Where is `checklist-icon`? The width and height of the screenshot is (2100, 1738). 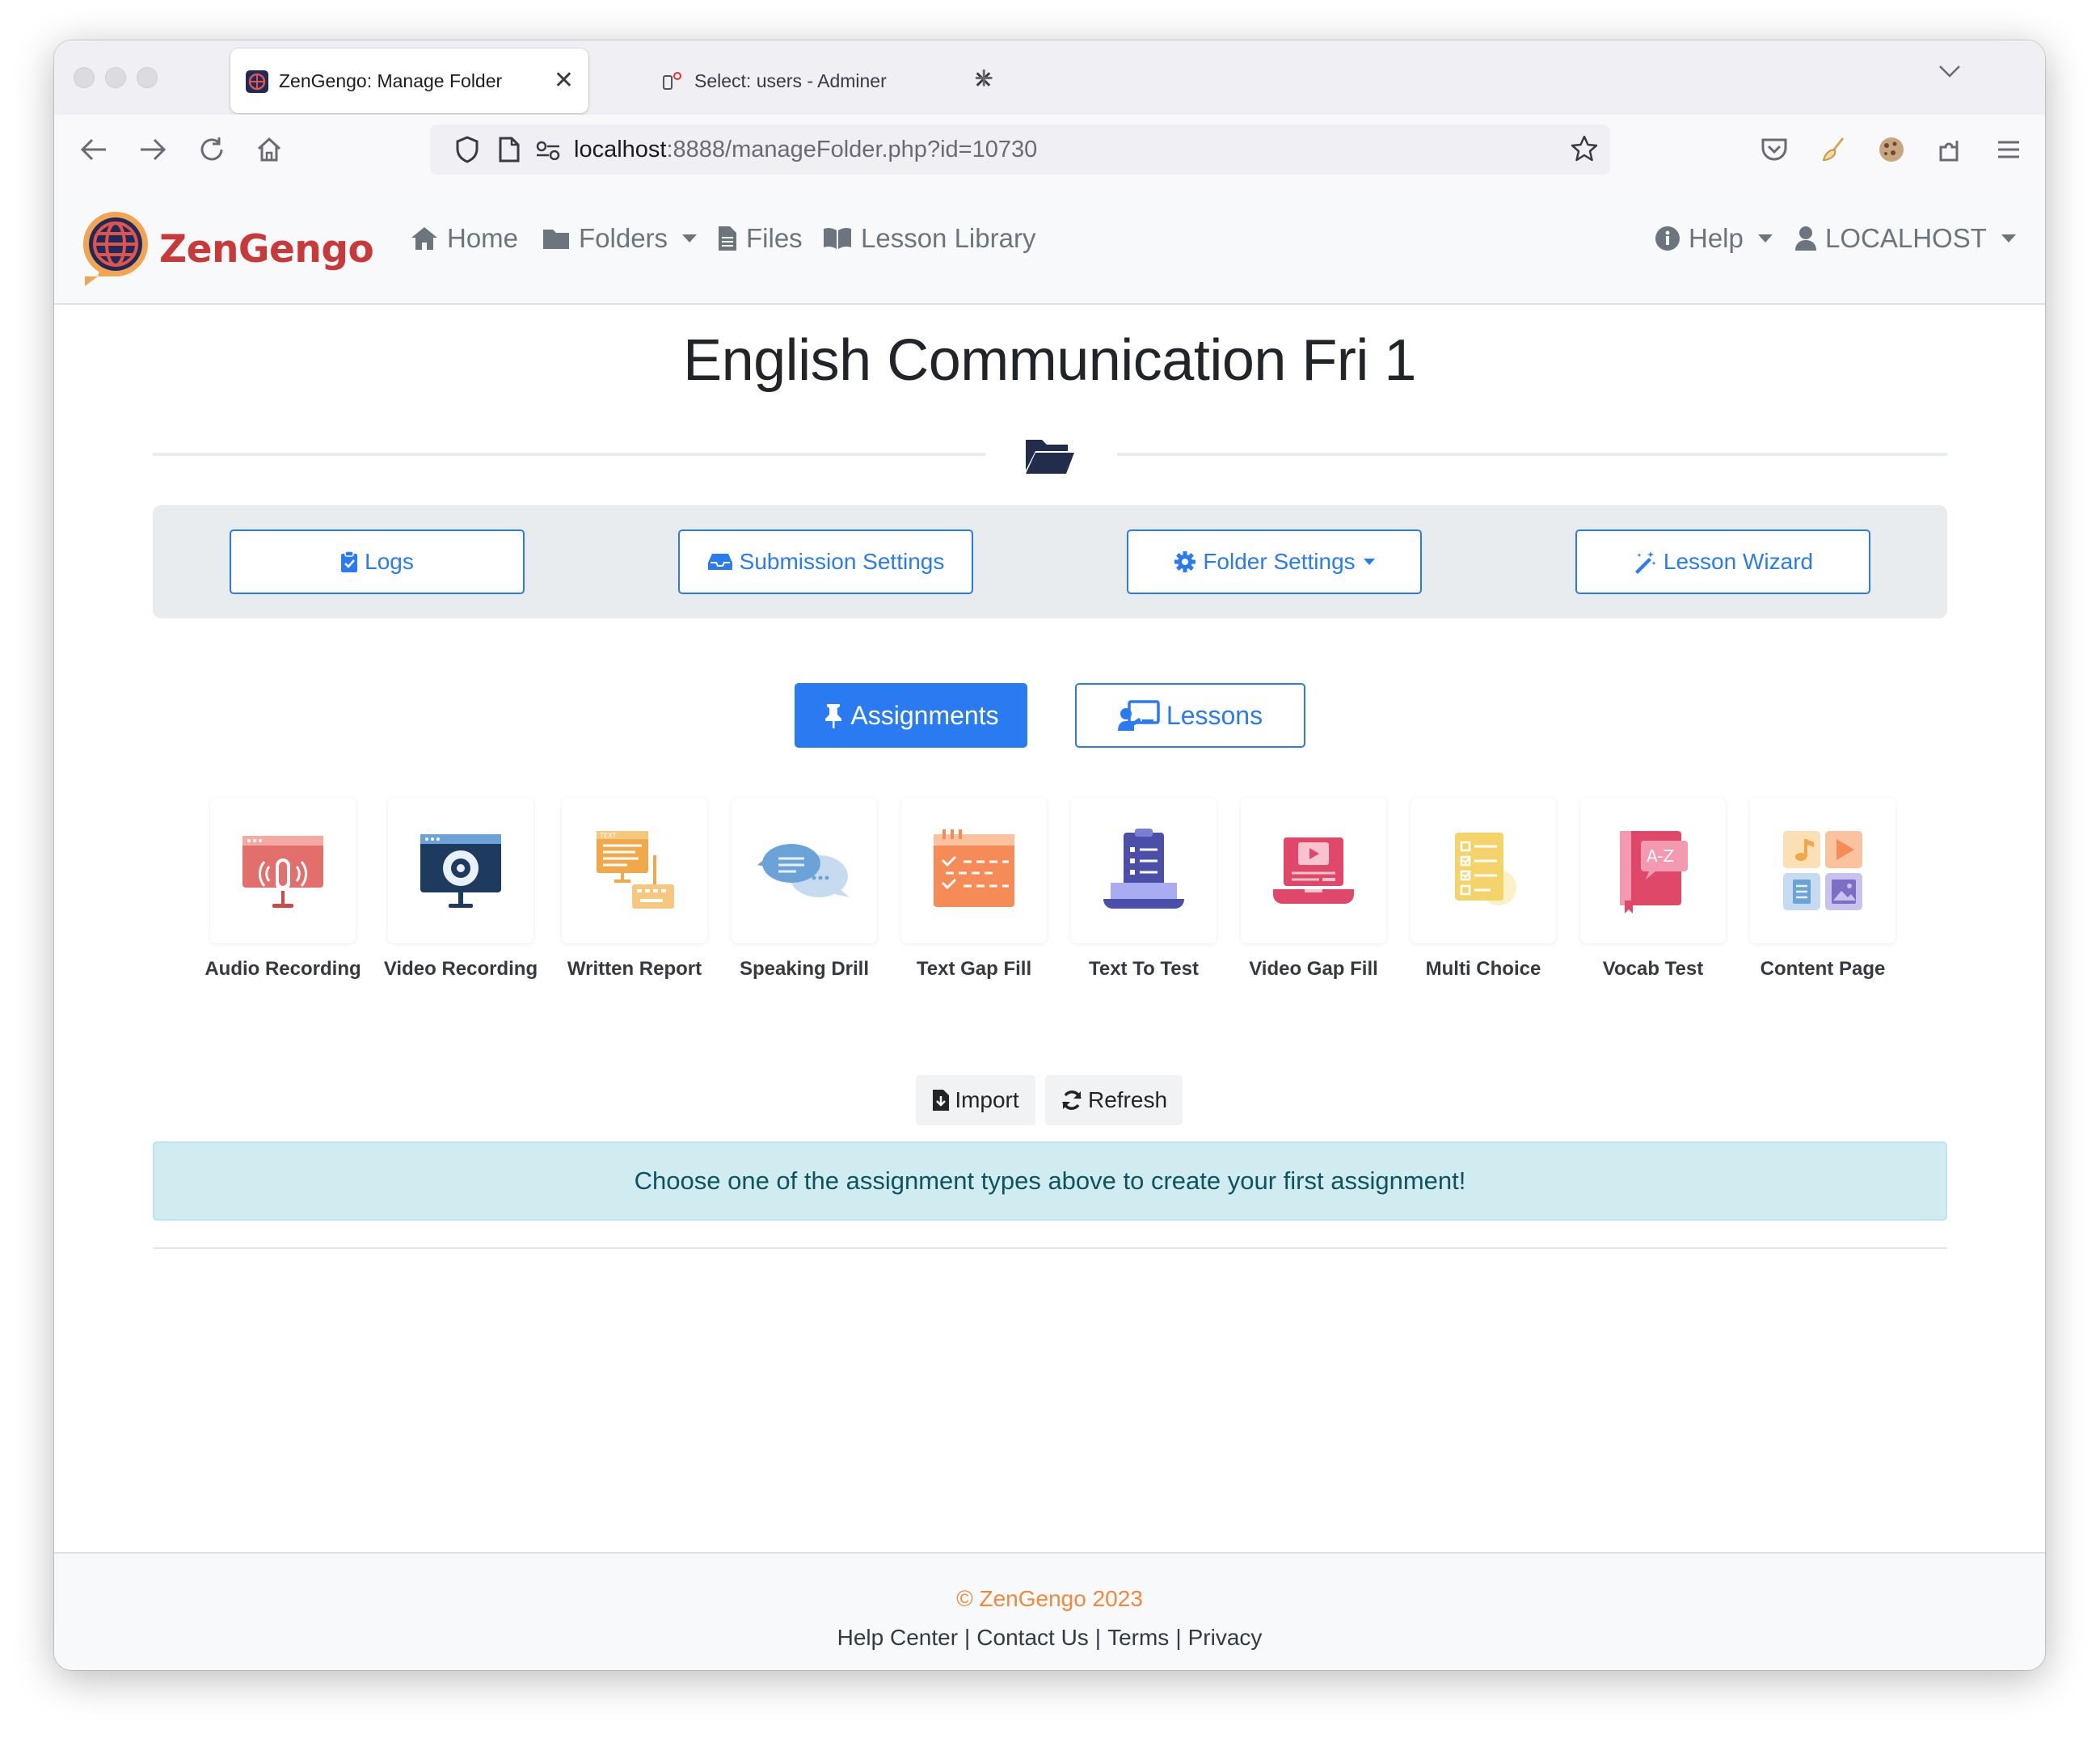 checklist-icon is located at coordinates (1485, 869).